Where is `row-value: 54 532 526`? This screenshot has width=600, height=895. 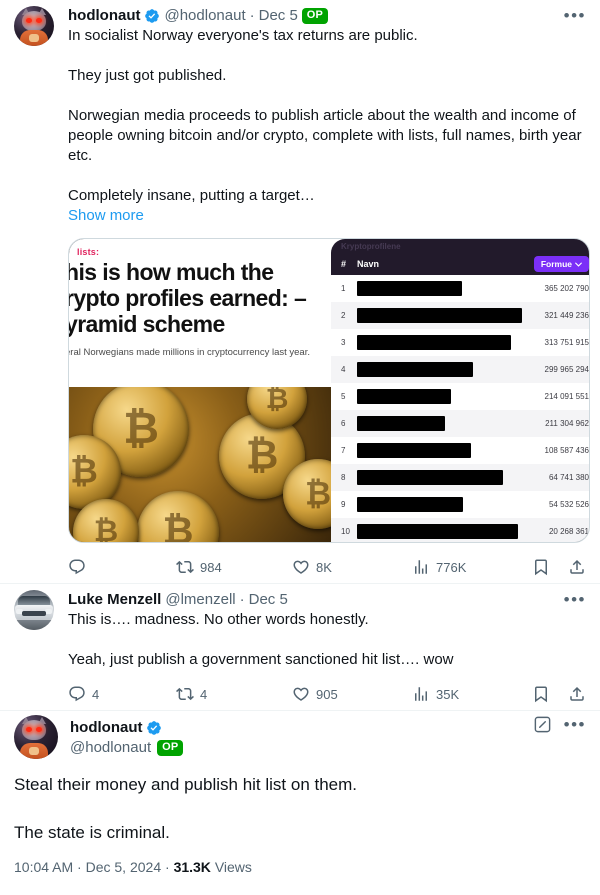
row-value: 54 532 526 is located at coordinates (568, 504).